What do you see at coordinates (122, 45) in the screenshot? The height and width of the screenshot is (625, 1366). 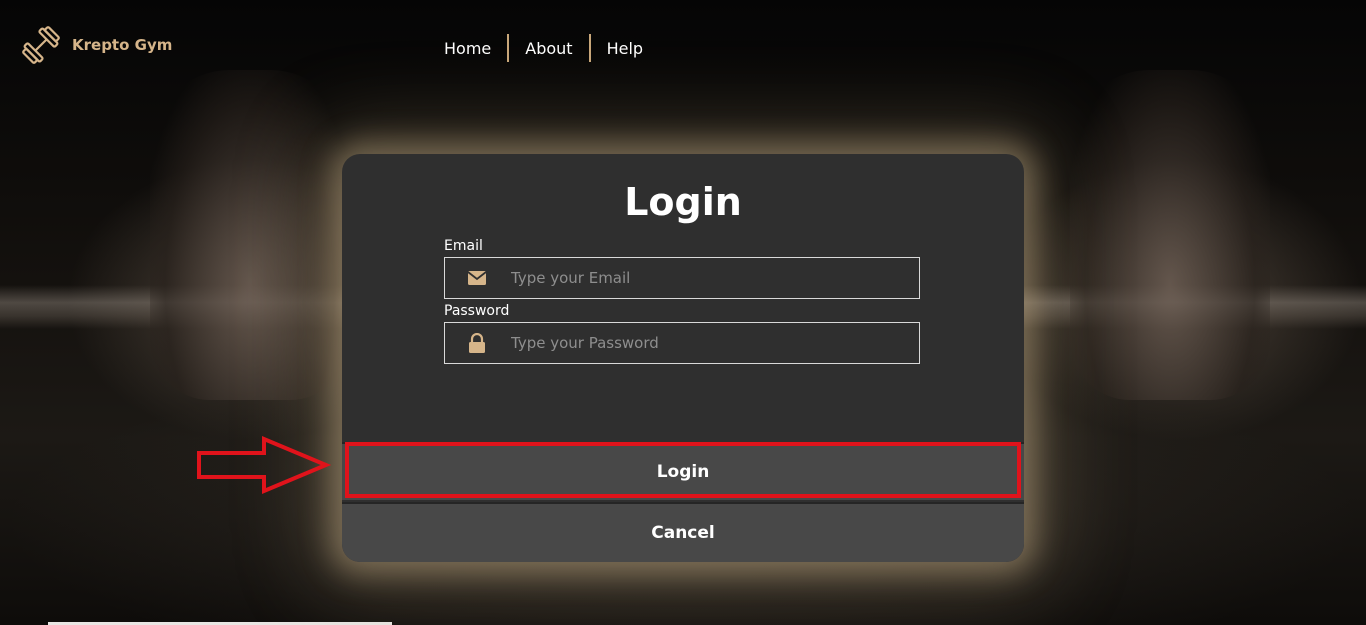 I see `brand-name: Krepto Gym` at bounding box center [122, 45].